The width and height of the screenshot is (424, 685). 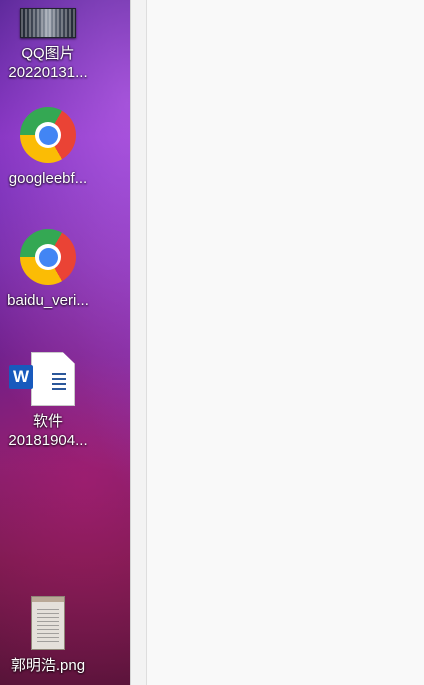 I want to click on word-badge: W, so click(x=21, y=377).